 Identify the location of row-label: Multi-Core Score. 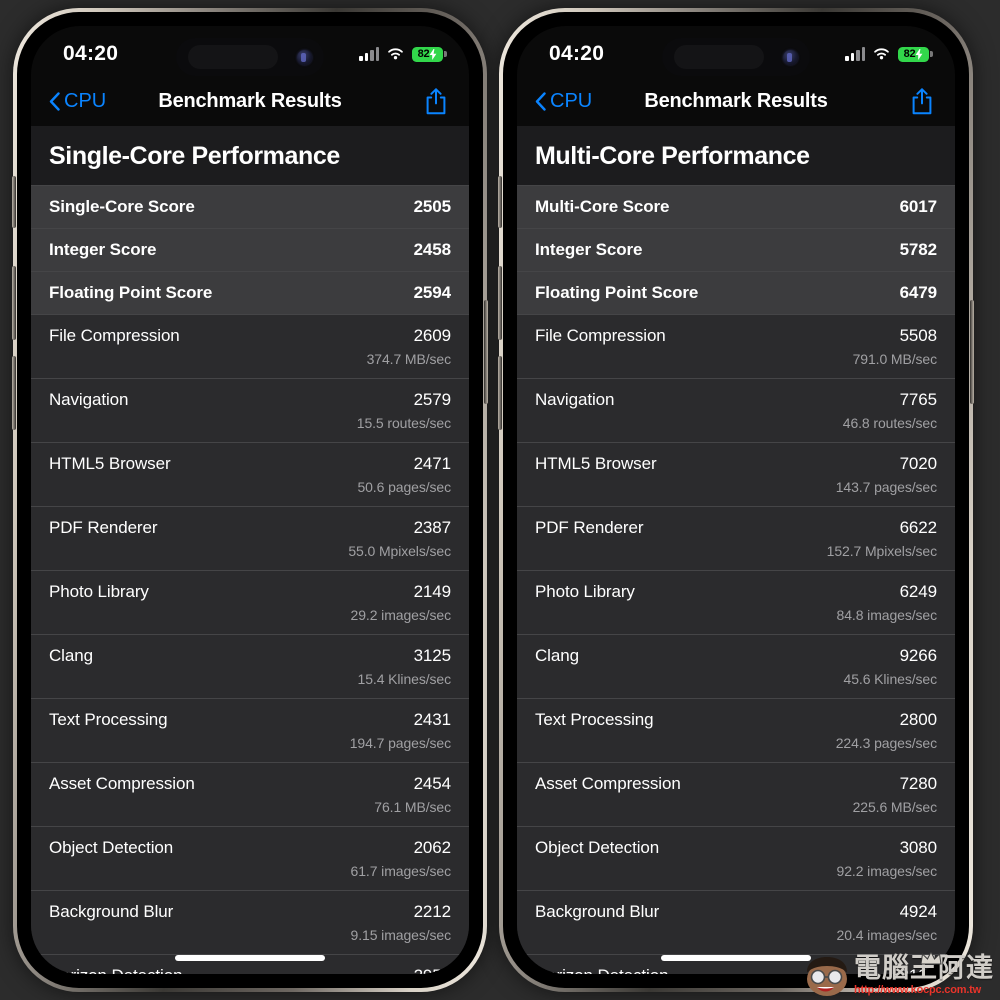
(602, 206).